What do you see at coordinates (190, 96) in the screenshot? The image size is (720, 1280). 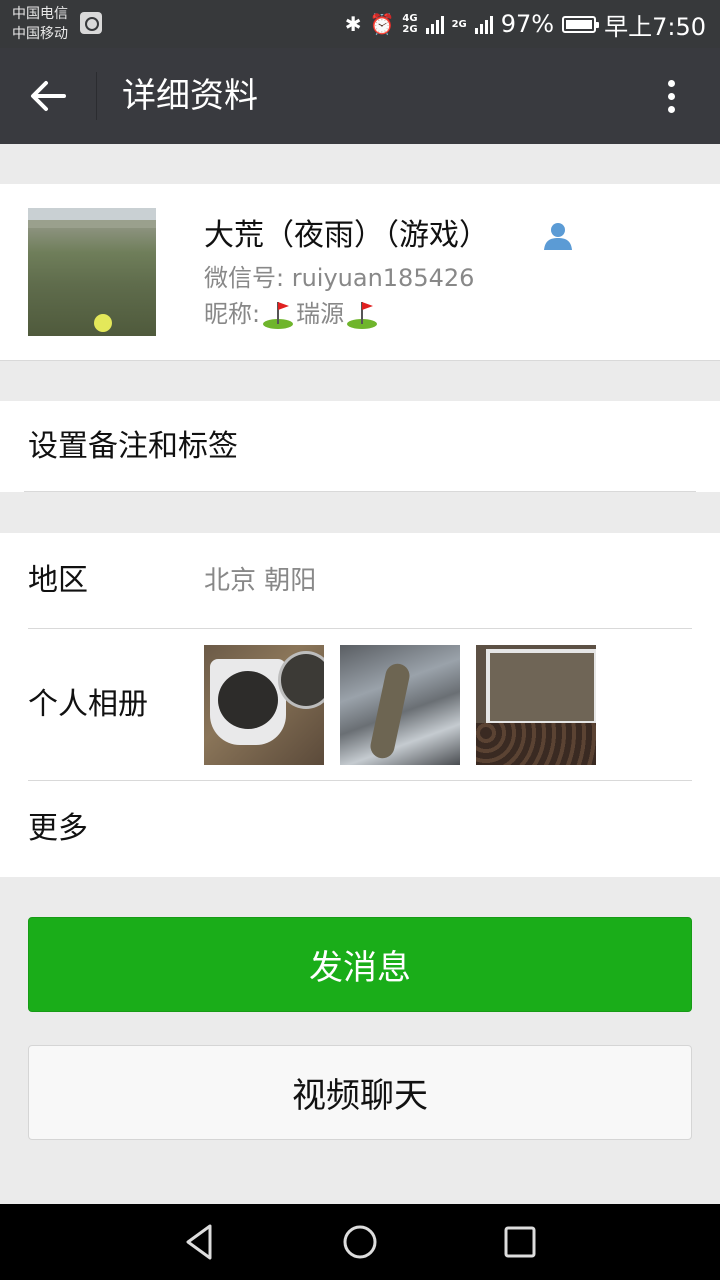 I see `page-title: 详细资料` at bounding box center [190, 96].